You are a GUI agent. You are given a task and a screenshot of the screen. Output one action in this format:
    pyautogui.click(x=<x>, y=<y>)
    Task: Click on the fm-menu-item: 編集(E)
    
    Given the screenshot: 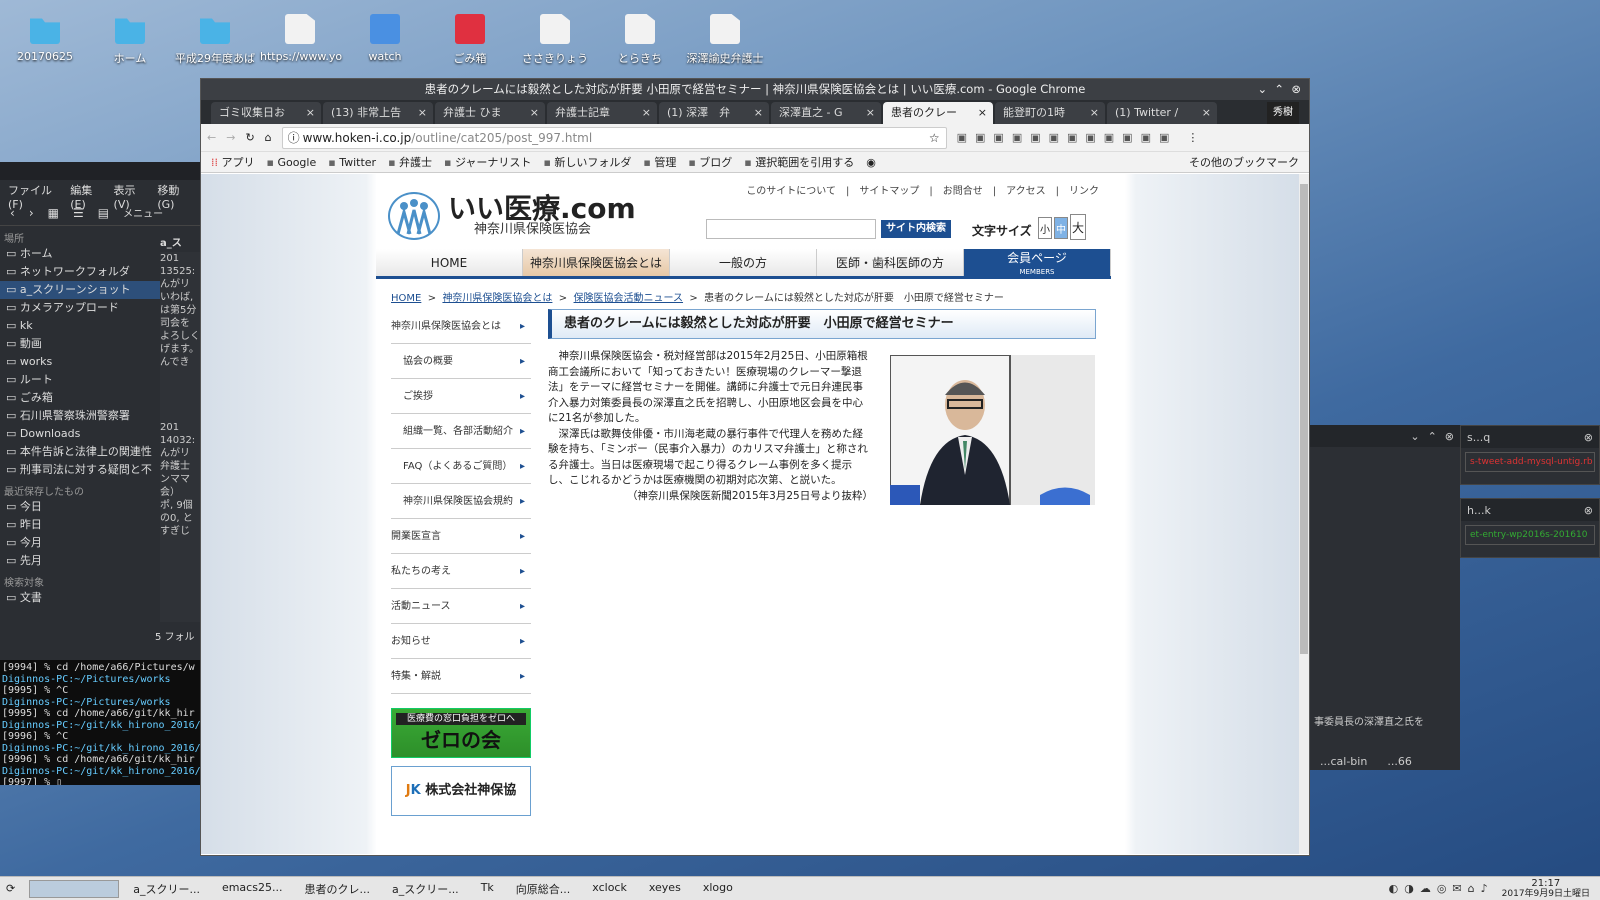 What is the action you would take?
    pyautogui.click(x=86, y=196)
    